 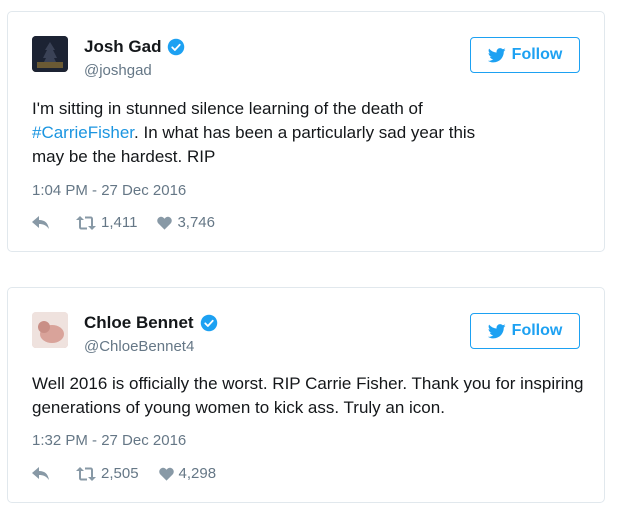 What do you see at coordinates (109, 190) in the screenshot?
I see `timestamp: 1:04 PM - 27 Dec 2016` at bounding box center [109, 190].